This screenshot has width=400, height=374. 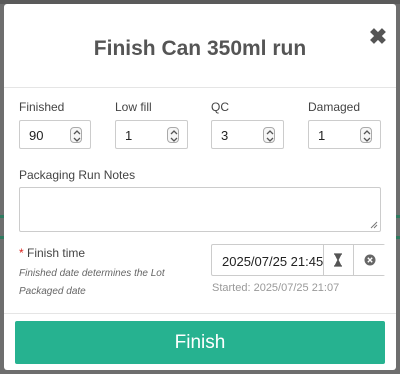 What do you see at coordinates (200, 342) in the screenshot?
I see `finish-button: Finish` at bounding box center [200, 342].